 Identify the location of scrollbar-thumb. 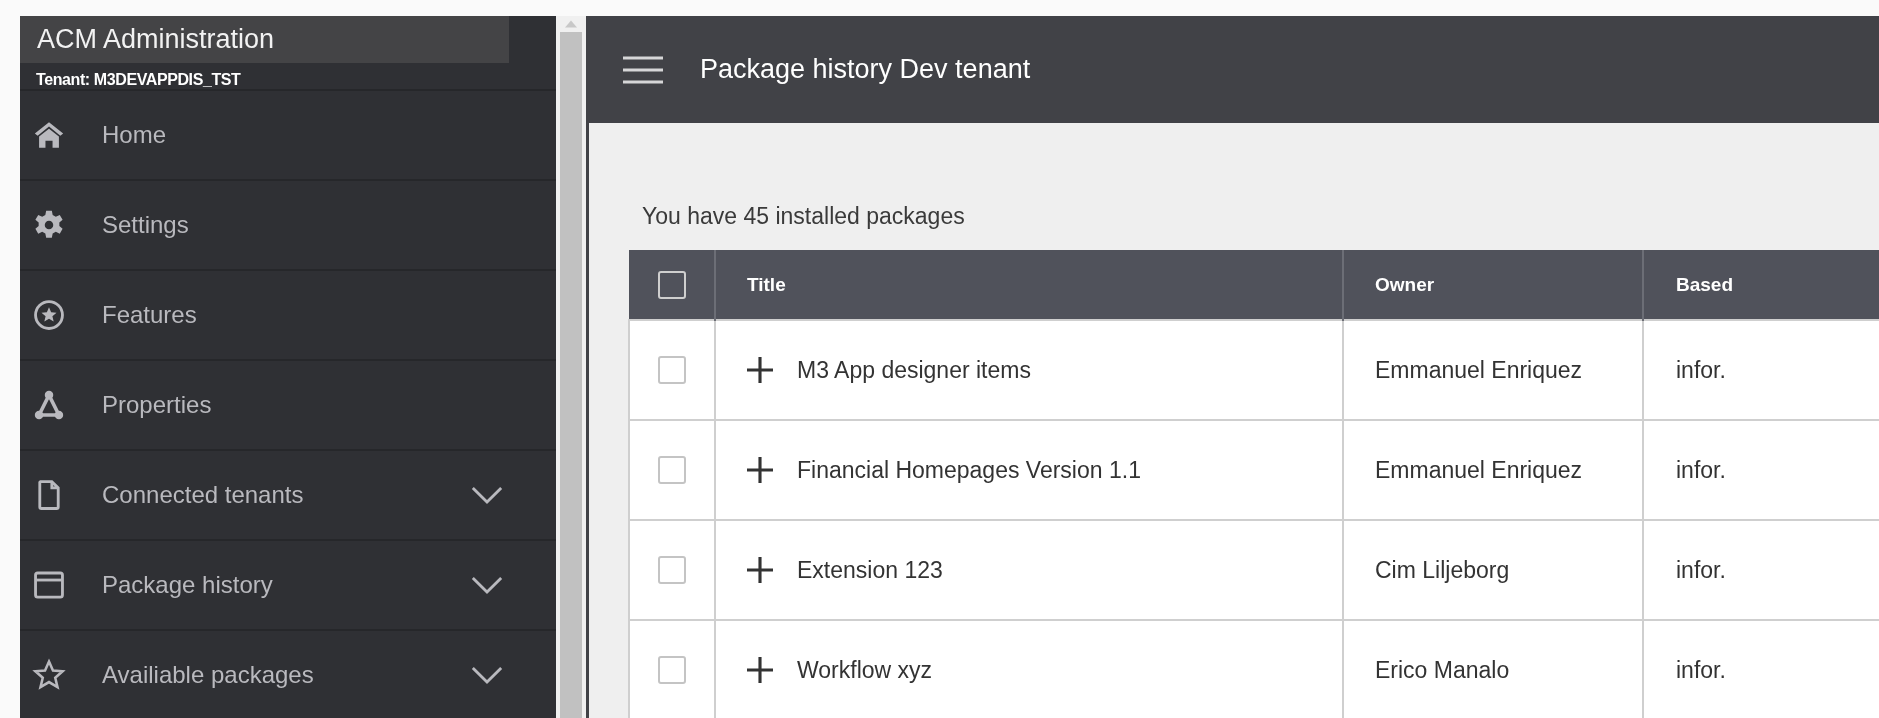
(571, 375).